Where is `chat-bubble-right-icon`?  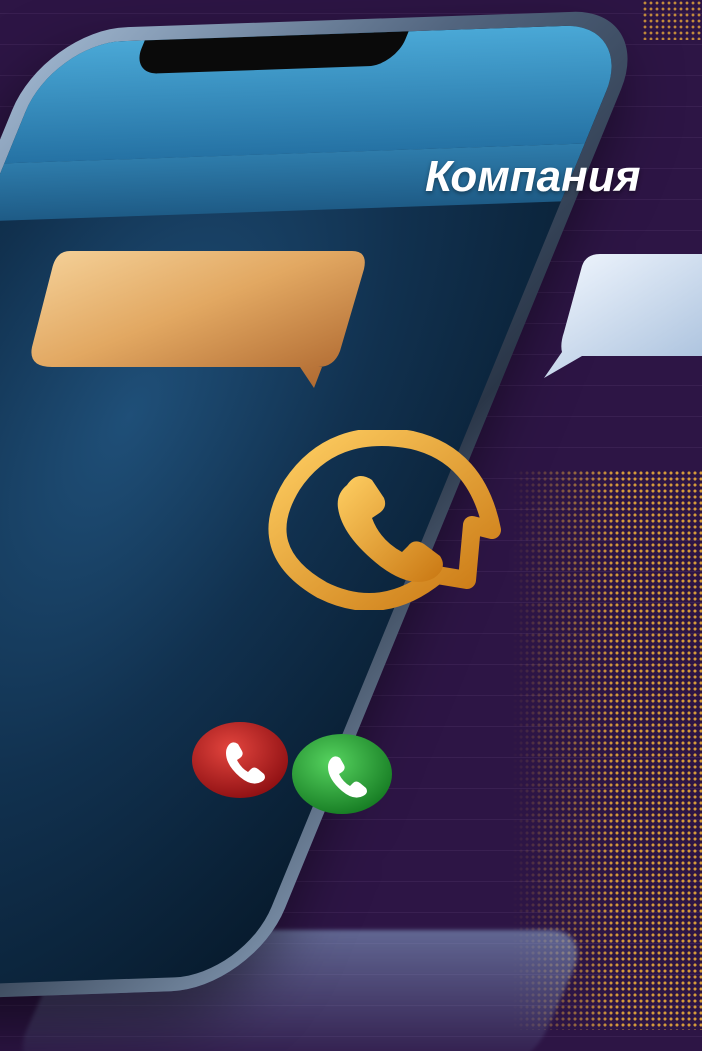 chat-bubble-right-icon is located at coordinates (623, 316).